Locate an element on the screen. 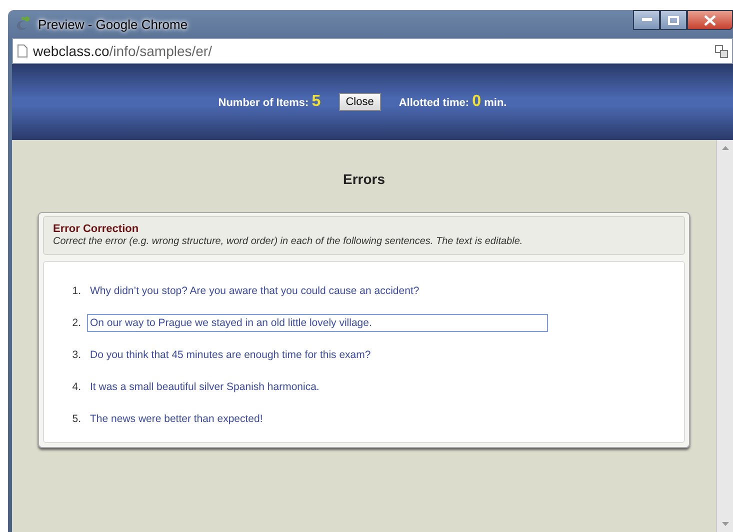  maximize-icon is located at coordinates (673, 20).